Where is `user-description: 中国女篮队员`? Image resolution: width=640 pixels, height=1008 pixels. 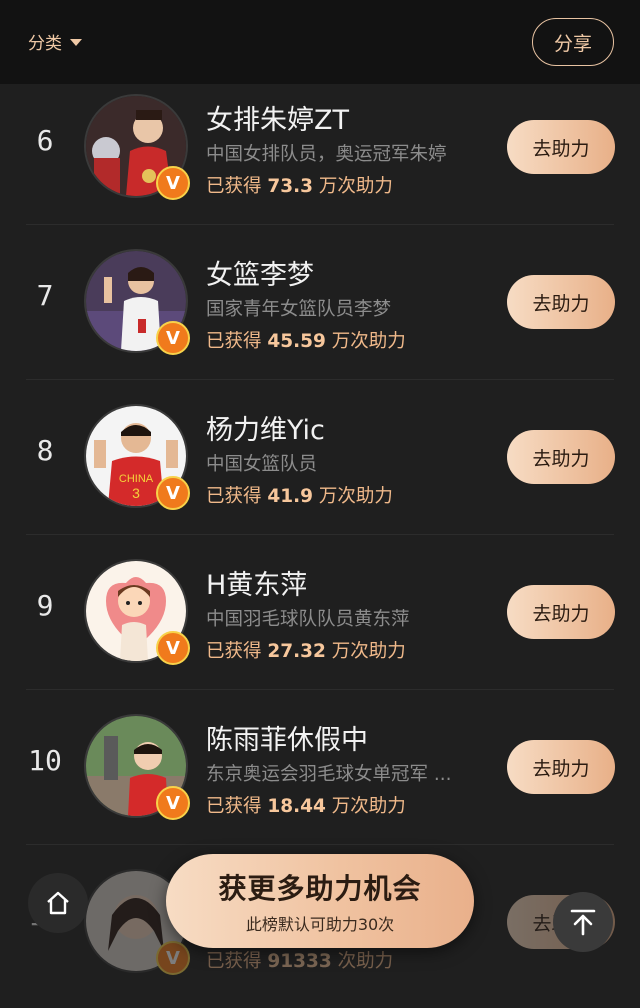
user-description: 中国女篮队员 is located at coordinates (262, 464).